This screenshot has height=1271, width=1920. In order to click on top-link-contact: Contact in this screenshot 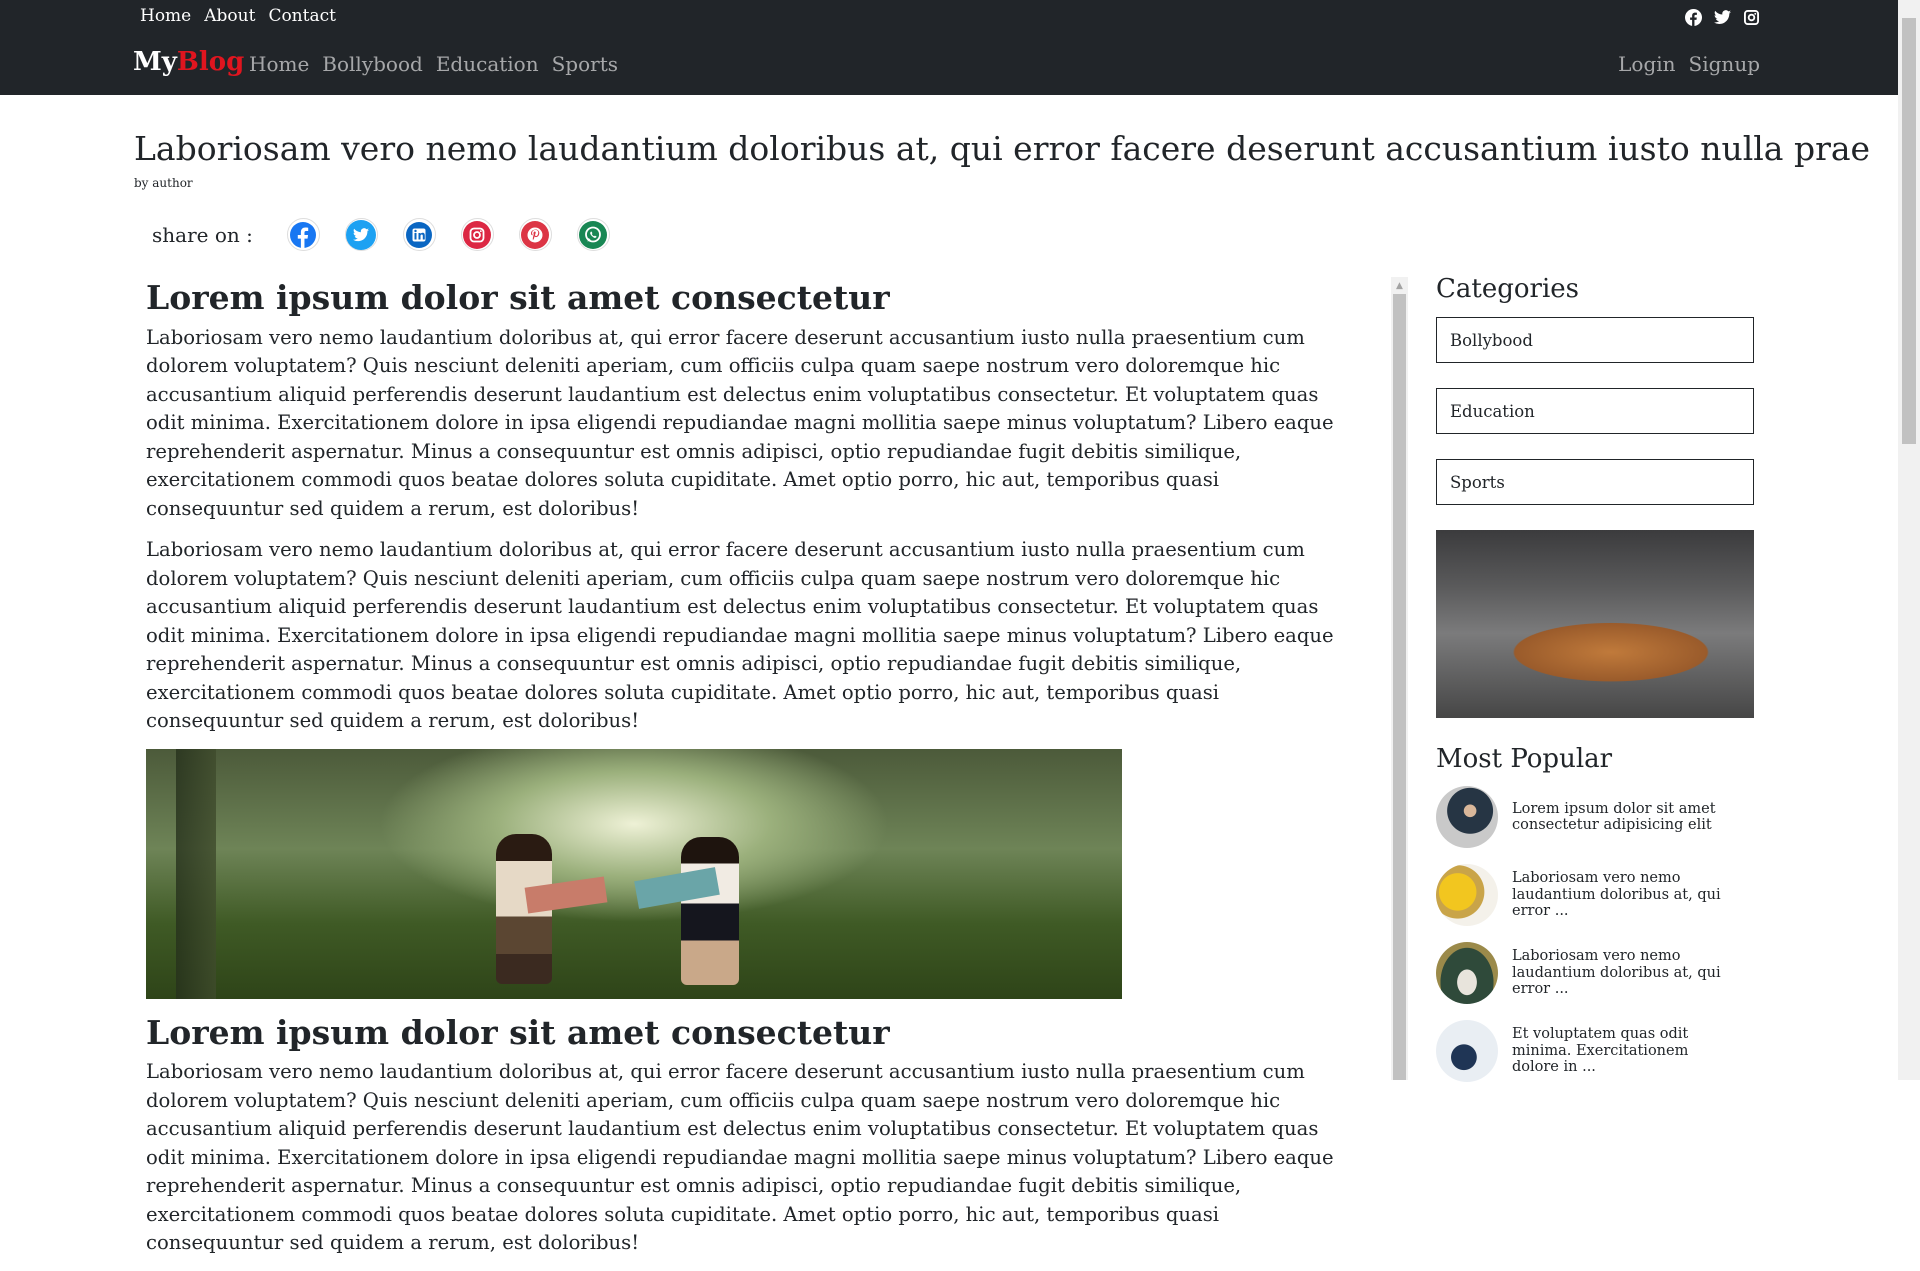, I will do `click(302, 16)`.